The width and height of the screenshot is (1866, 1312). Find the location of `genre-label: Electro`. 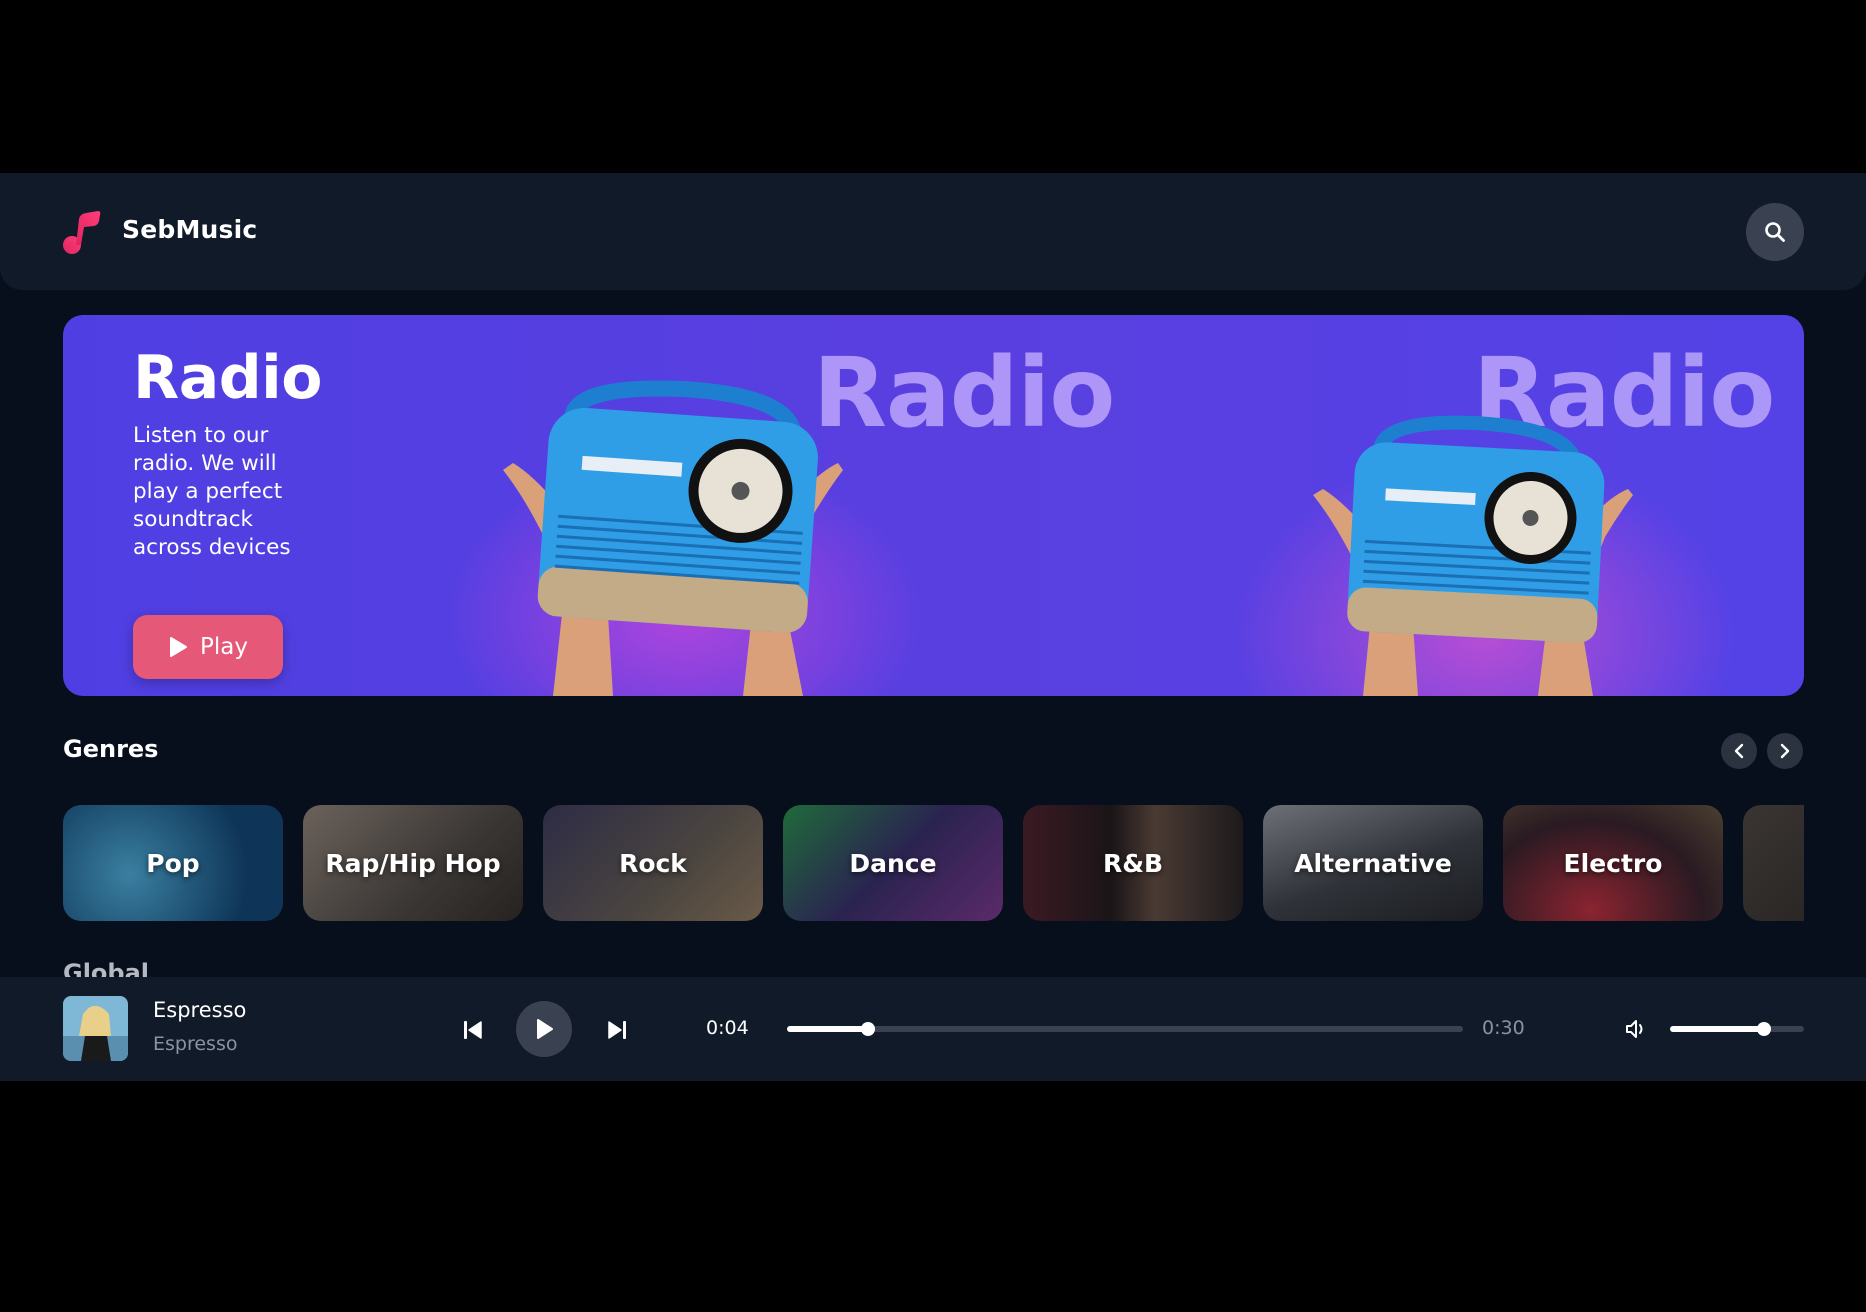

genre-label: Electro is located at coordinates (1613, 863).